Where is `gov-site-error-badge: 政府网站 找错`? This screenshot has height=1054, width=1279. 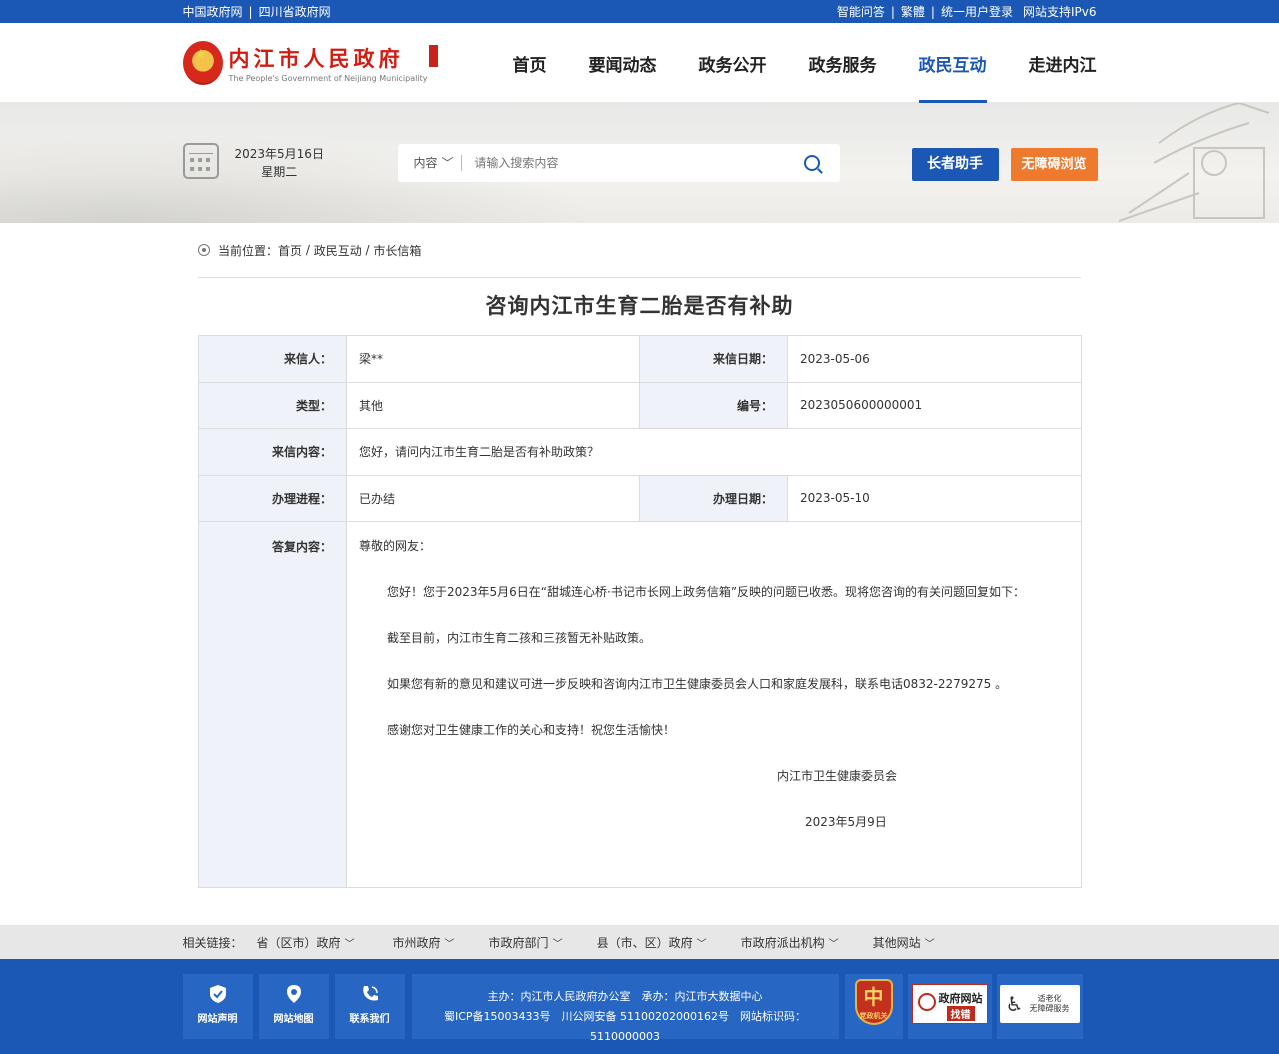
gov-site-error-badge: 政府网站 找错 is located at coordinates (949, 1006).